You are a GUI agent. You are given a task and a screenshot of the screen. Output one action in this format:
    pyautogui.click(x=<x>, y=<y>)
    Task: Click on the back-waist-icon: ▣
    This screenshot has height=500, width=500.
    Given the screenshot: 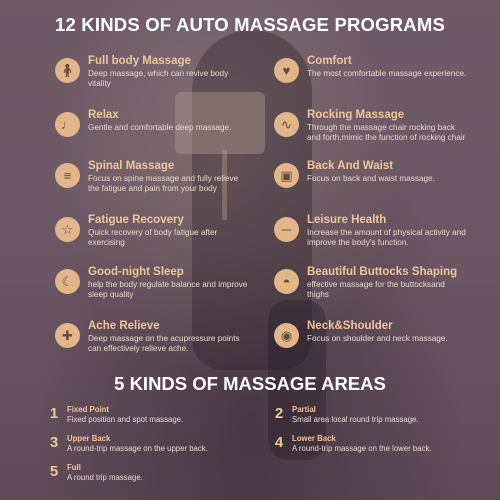 What is the action you would take?
    pyautogui.click(x=286, y=175)
    